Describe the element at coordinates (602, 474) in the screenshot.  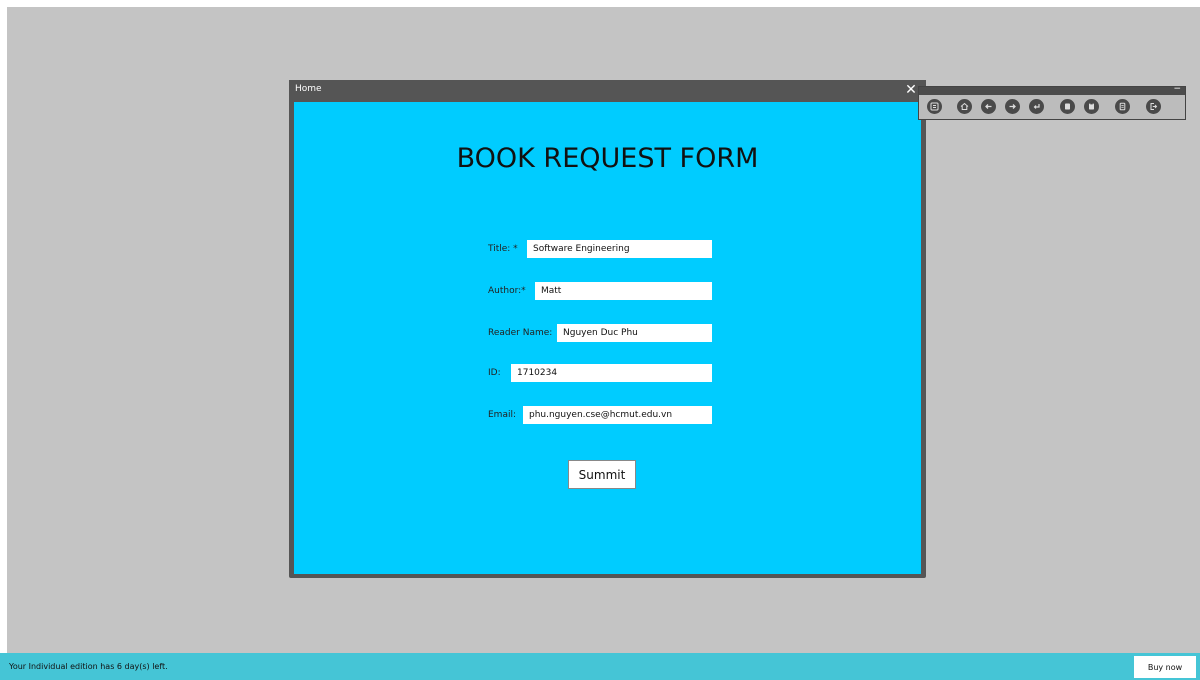
I see `submit-button: Summit` at that location.